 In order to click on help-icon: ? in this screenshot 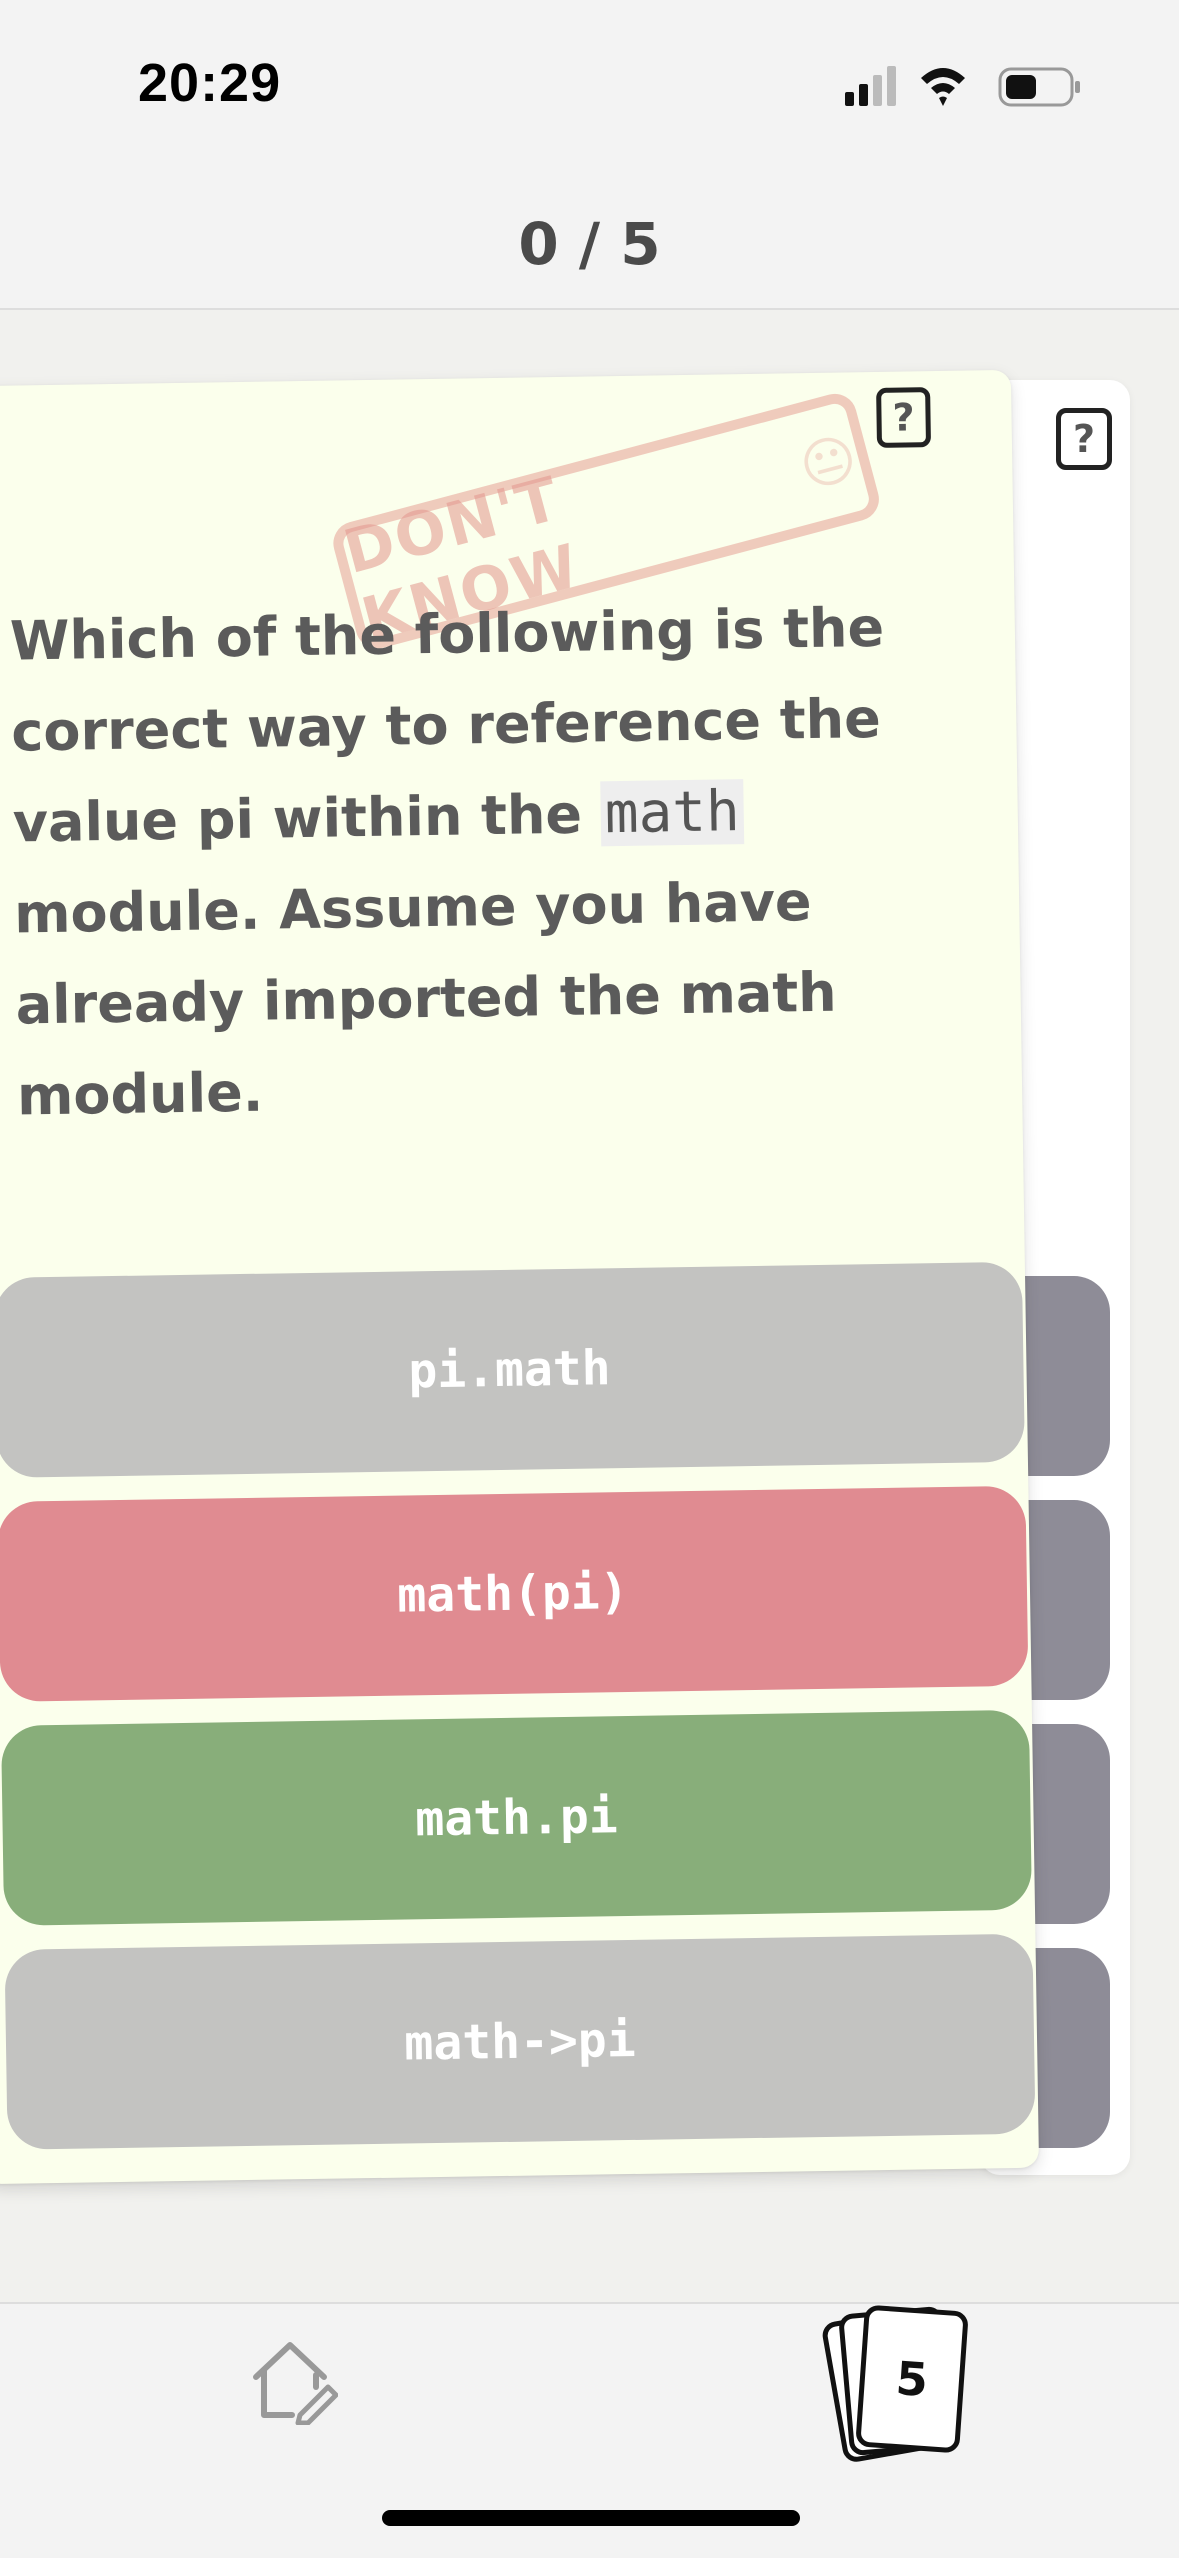, I will do `click(904, 417)`.